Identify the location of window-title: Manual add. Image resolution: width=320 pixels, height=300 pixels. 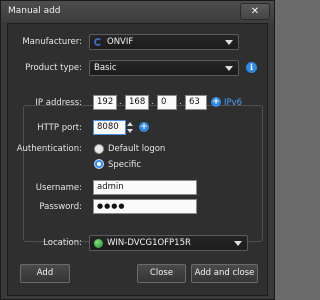
(34, 11).